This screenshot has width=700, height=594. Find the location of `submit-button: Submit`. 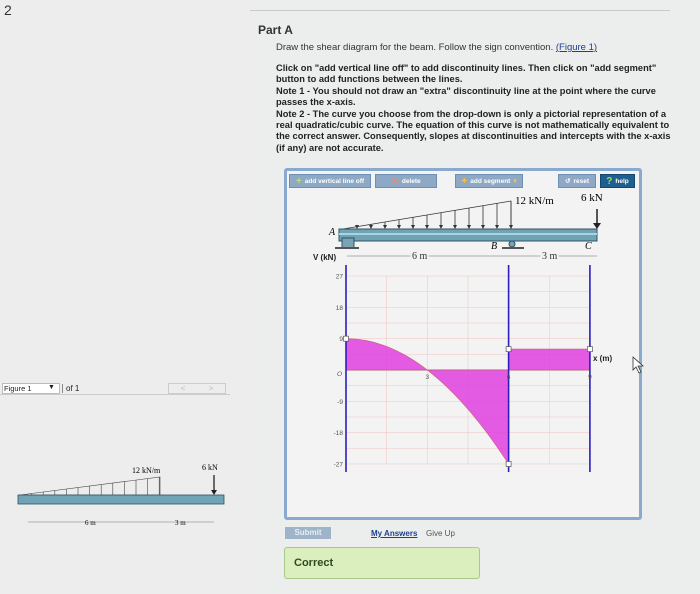

submit-button: Submit is located at coordinates (308, 533).